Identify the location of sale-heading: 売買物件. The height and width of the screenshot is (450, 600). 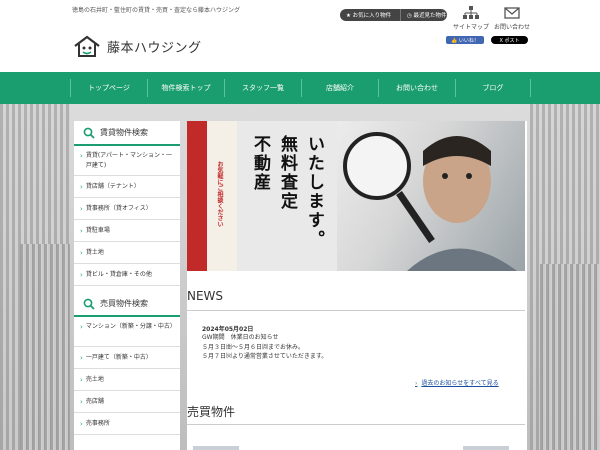
(211, 412).